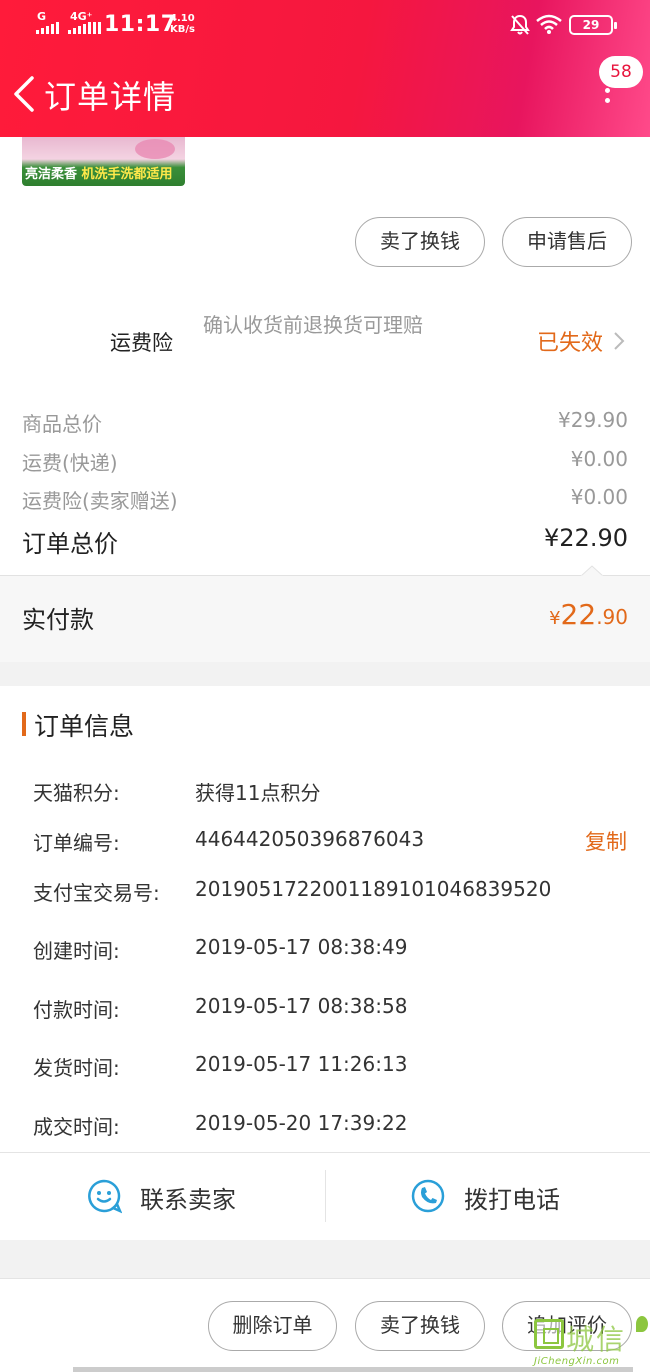 Image resolution: width=650 pixels, height=1372 pixels. What do you see at coordinates (607, 101) in the screenshot?
I see `more-menu-icon` at bounding box center [607, 101].